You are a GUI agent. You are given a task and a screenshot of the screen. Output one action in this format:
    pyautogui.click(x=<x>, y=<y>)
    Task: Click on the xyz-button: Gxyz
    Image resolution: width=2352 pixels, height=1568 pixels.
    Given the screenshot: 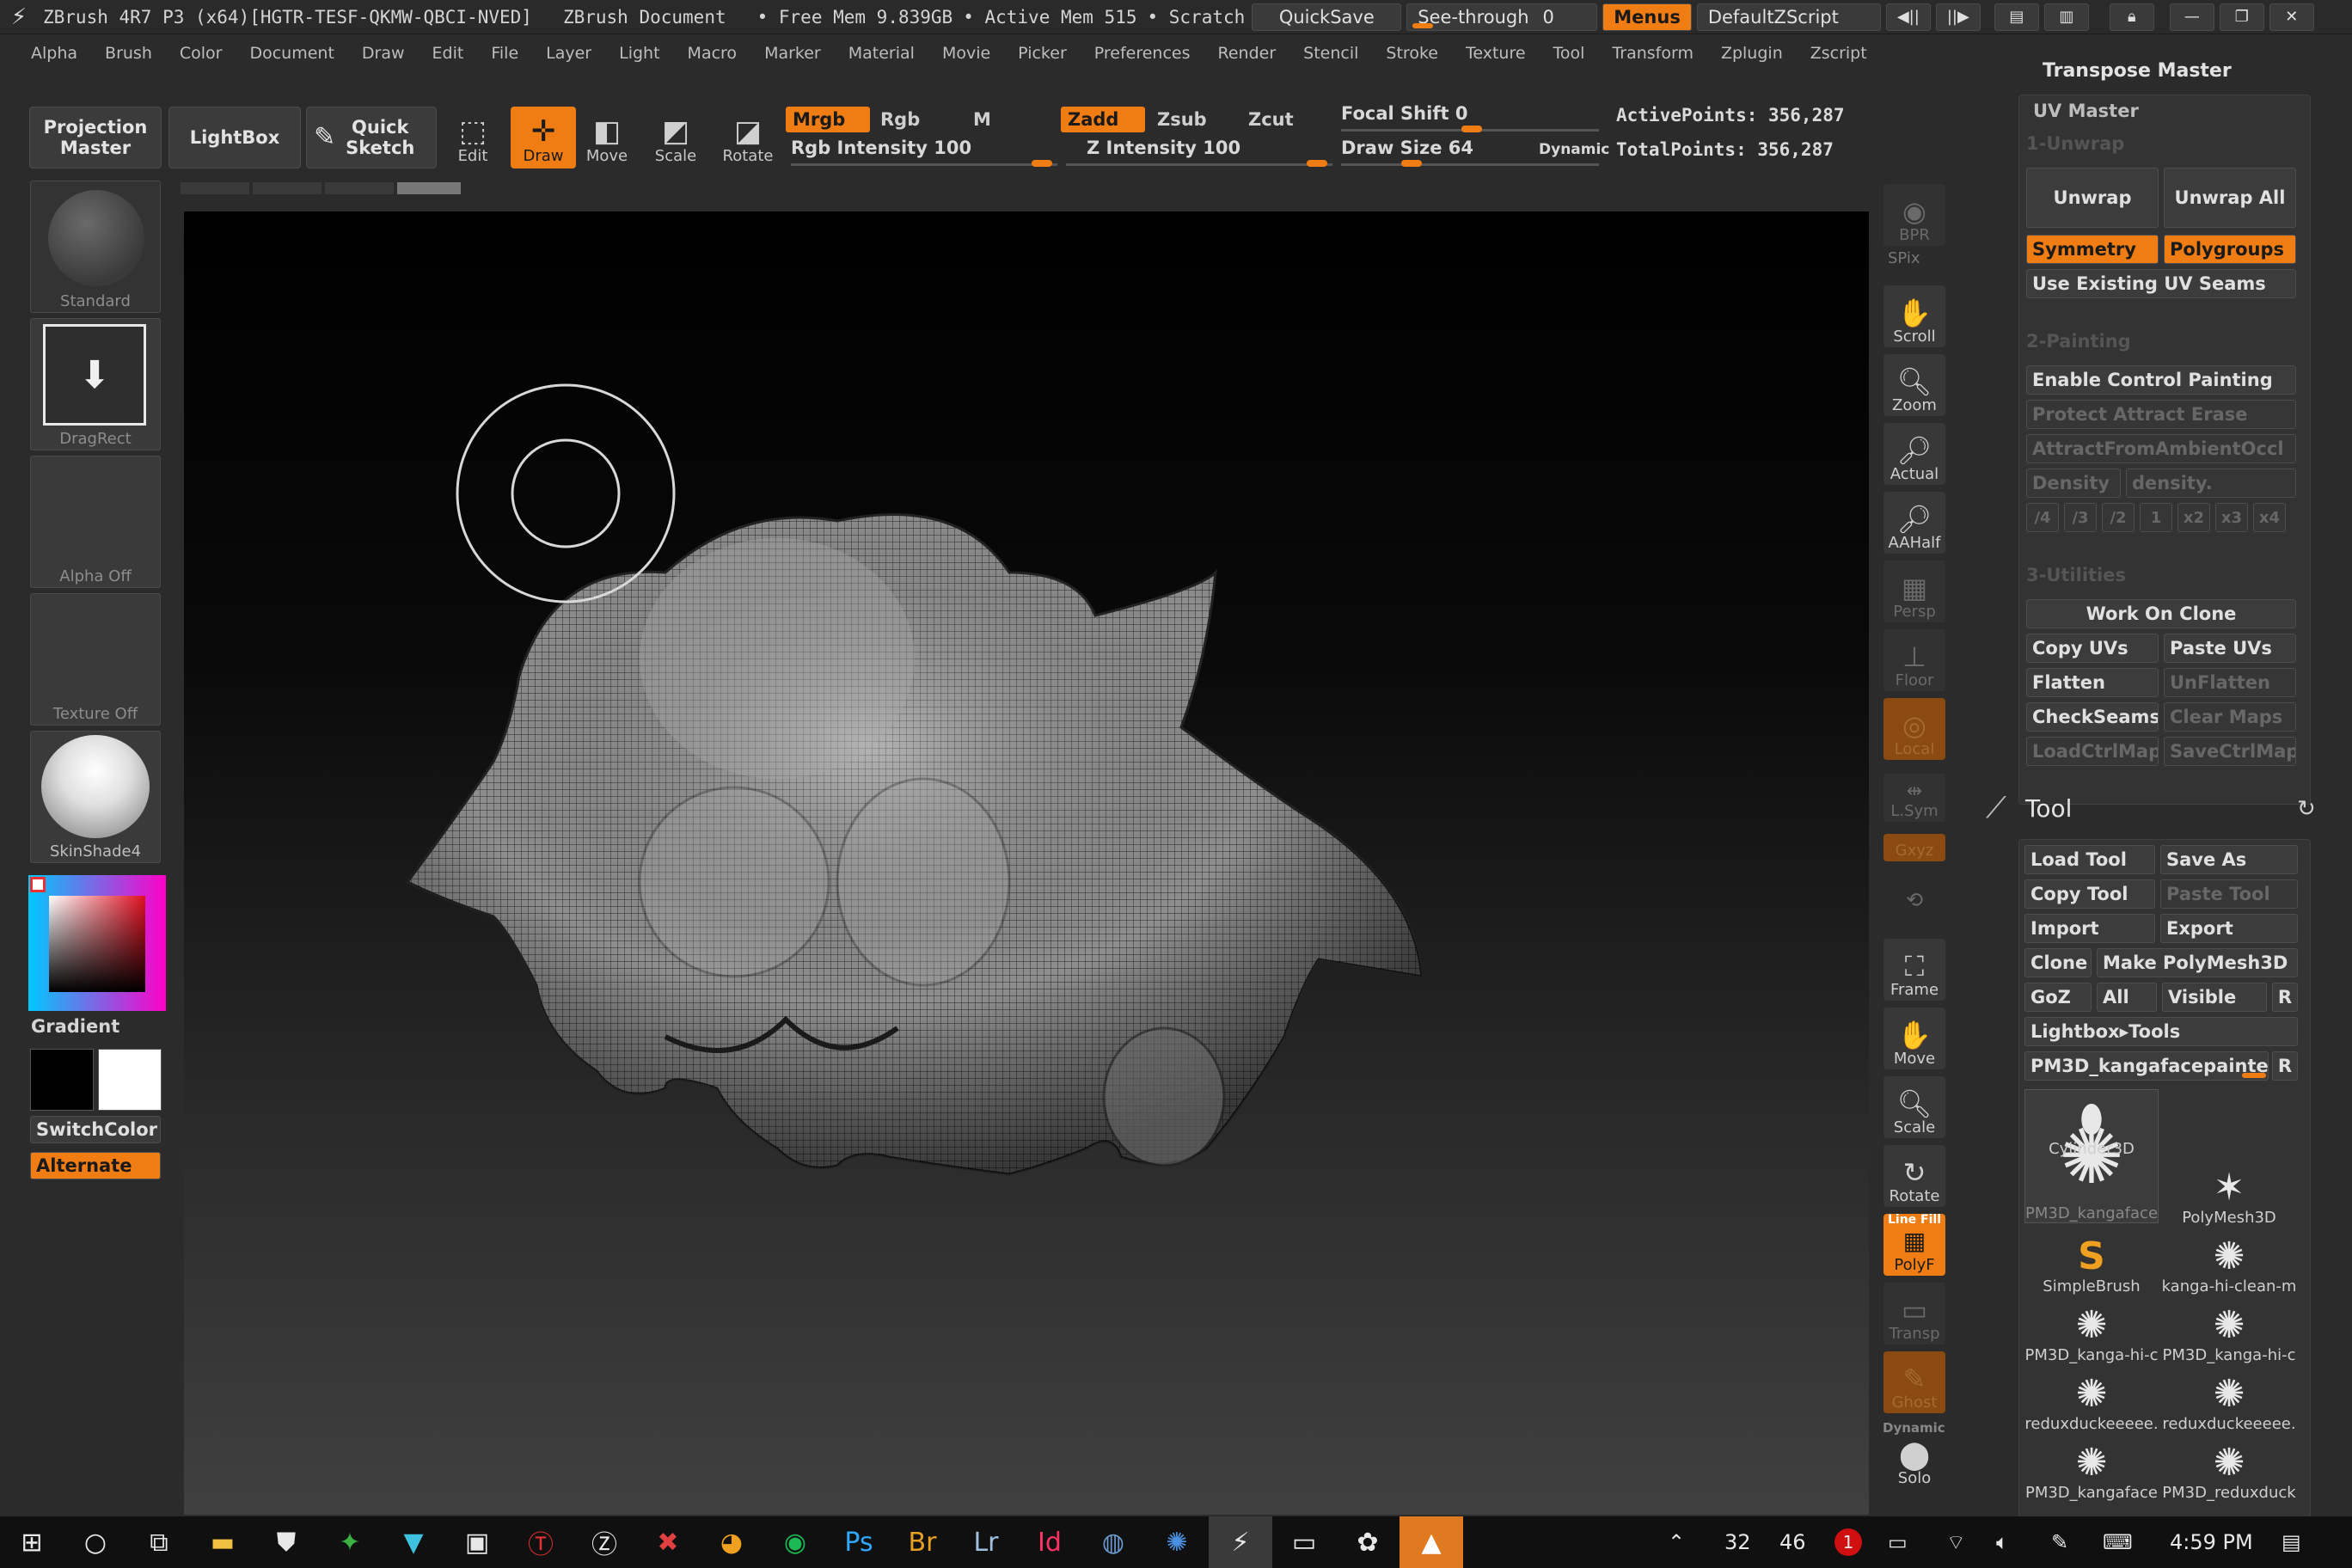 What is the action you would take?
    pyautogui.click(x=1914, y=847)
    